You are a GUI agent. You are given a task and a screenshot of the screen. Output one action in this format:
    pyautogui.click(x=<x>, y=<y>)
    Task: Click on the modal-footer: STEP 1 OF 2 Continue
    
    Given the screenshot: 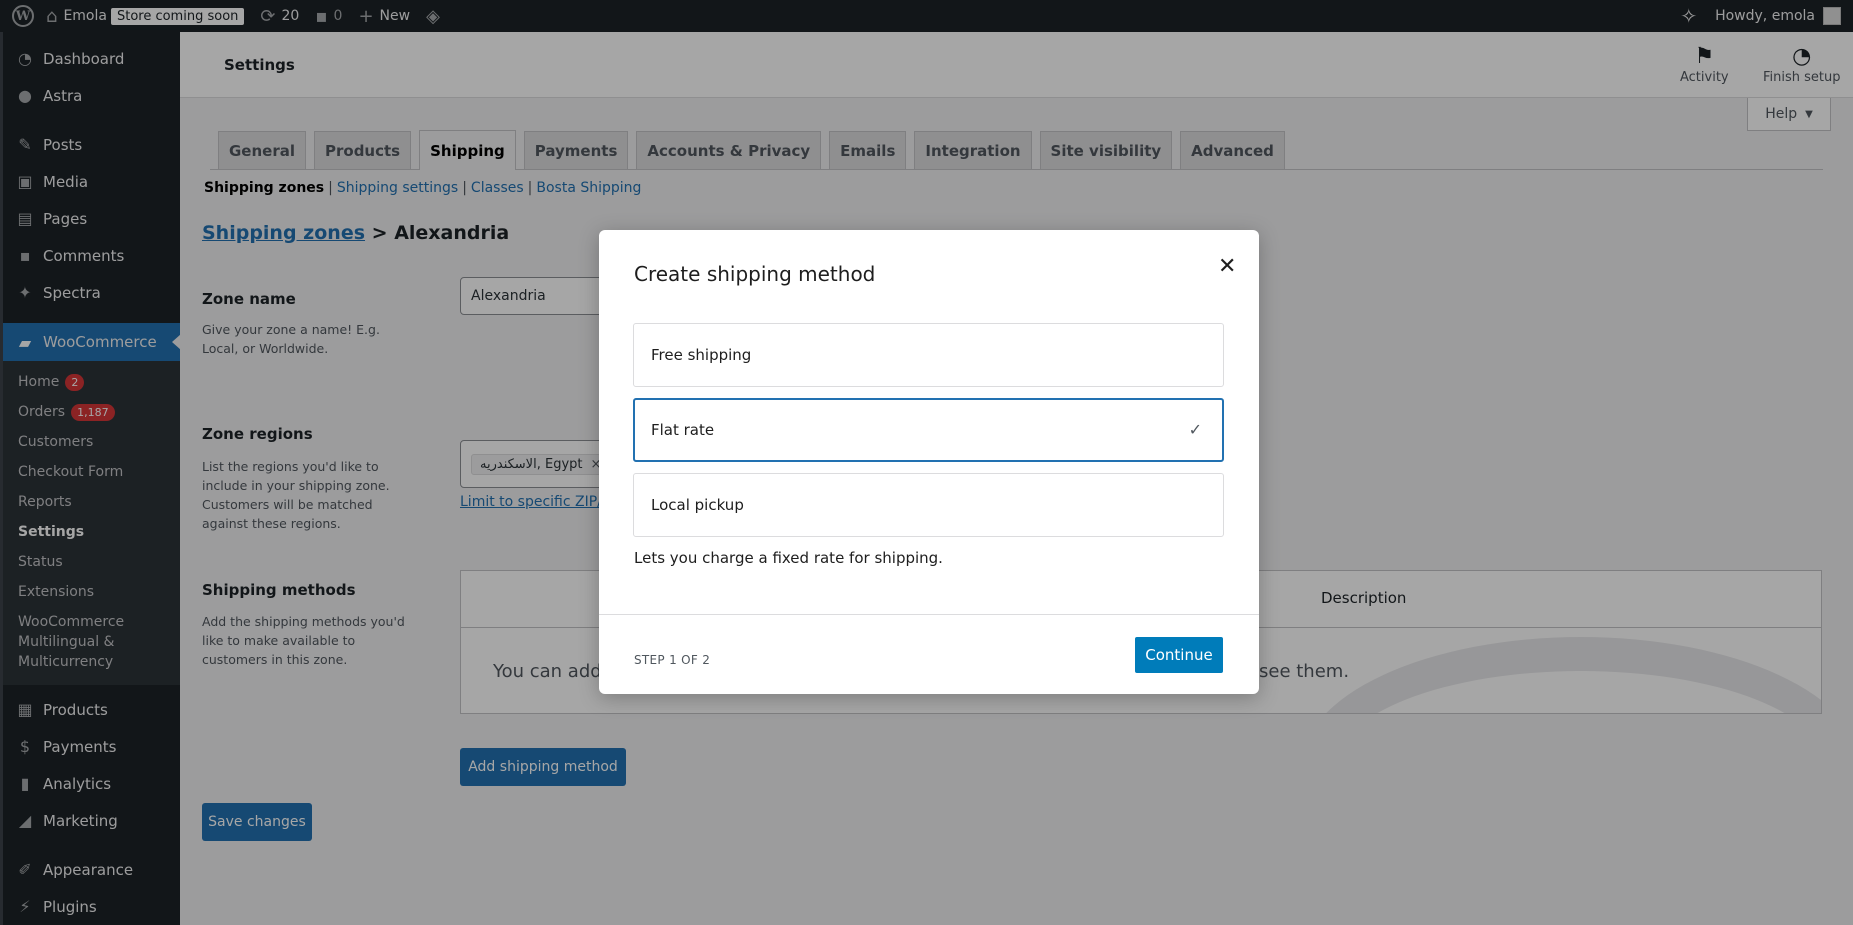 What is the action you would take?
    pyautogui.click(x=929, y=654)
    